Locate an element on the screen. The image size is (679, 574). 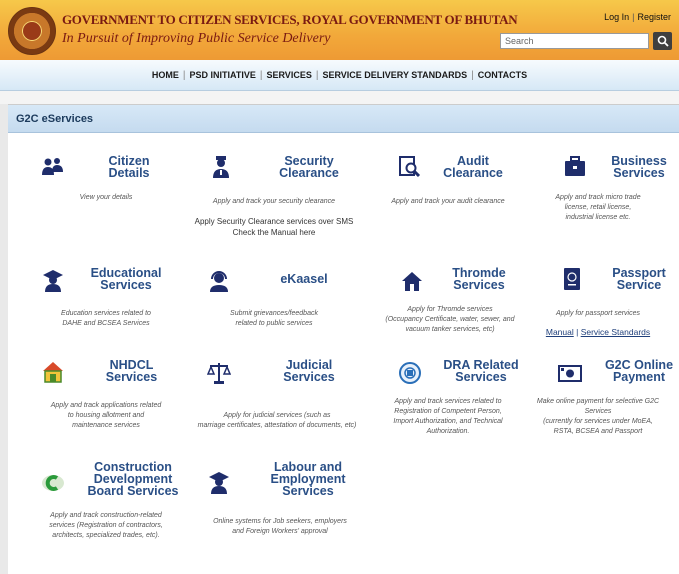
service-title: eKaasel is located at coordinates (304, 279).